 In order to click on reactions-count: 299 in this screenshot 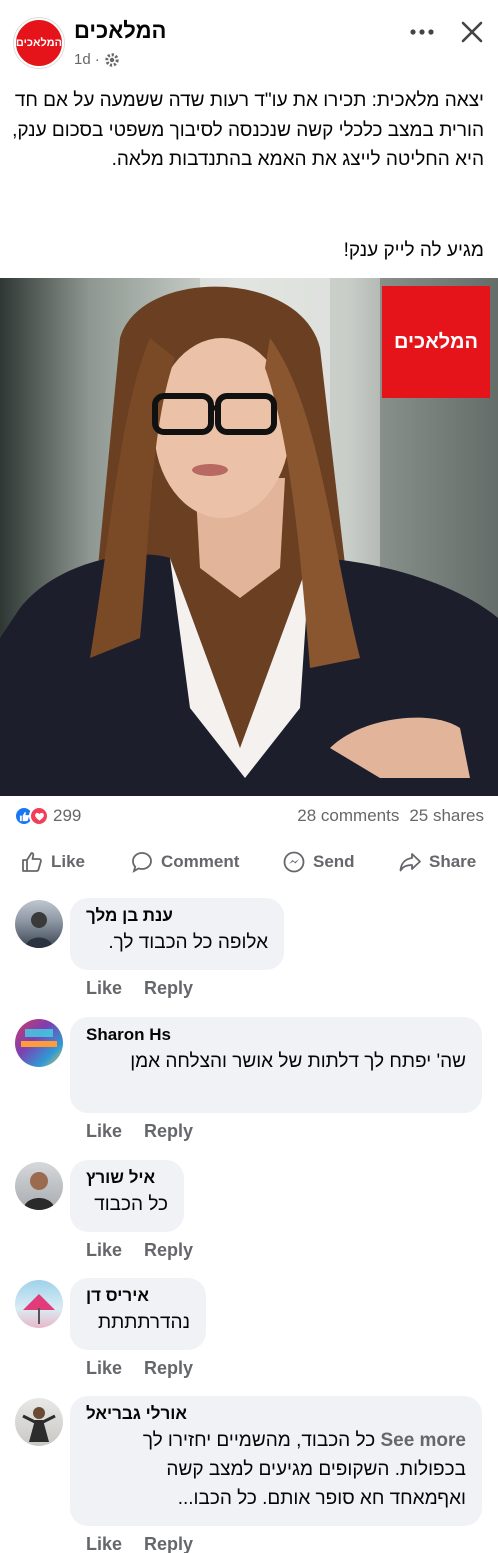, I will do `click(67, 815)`.